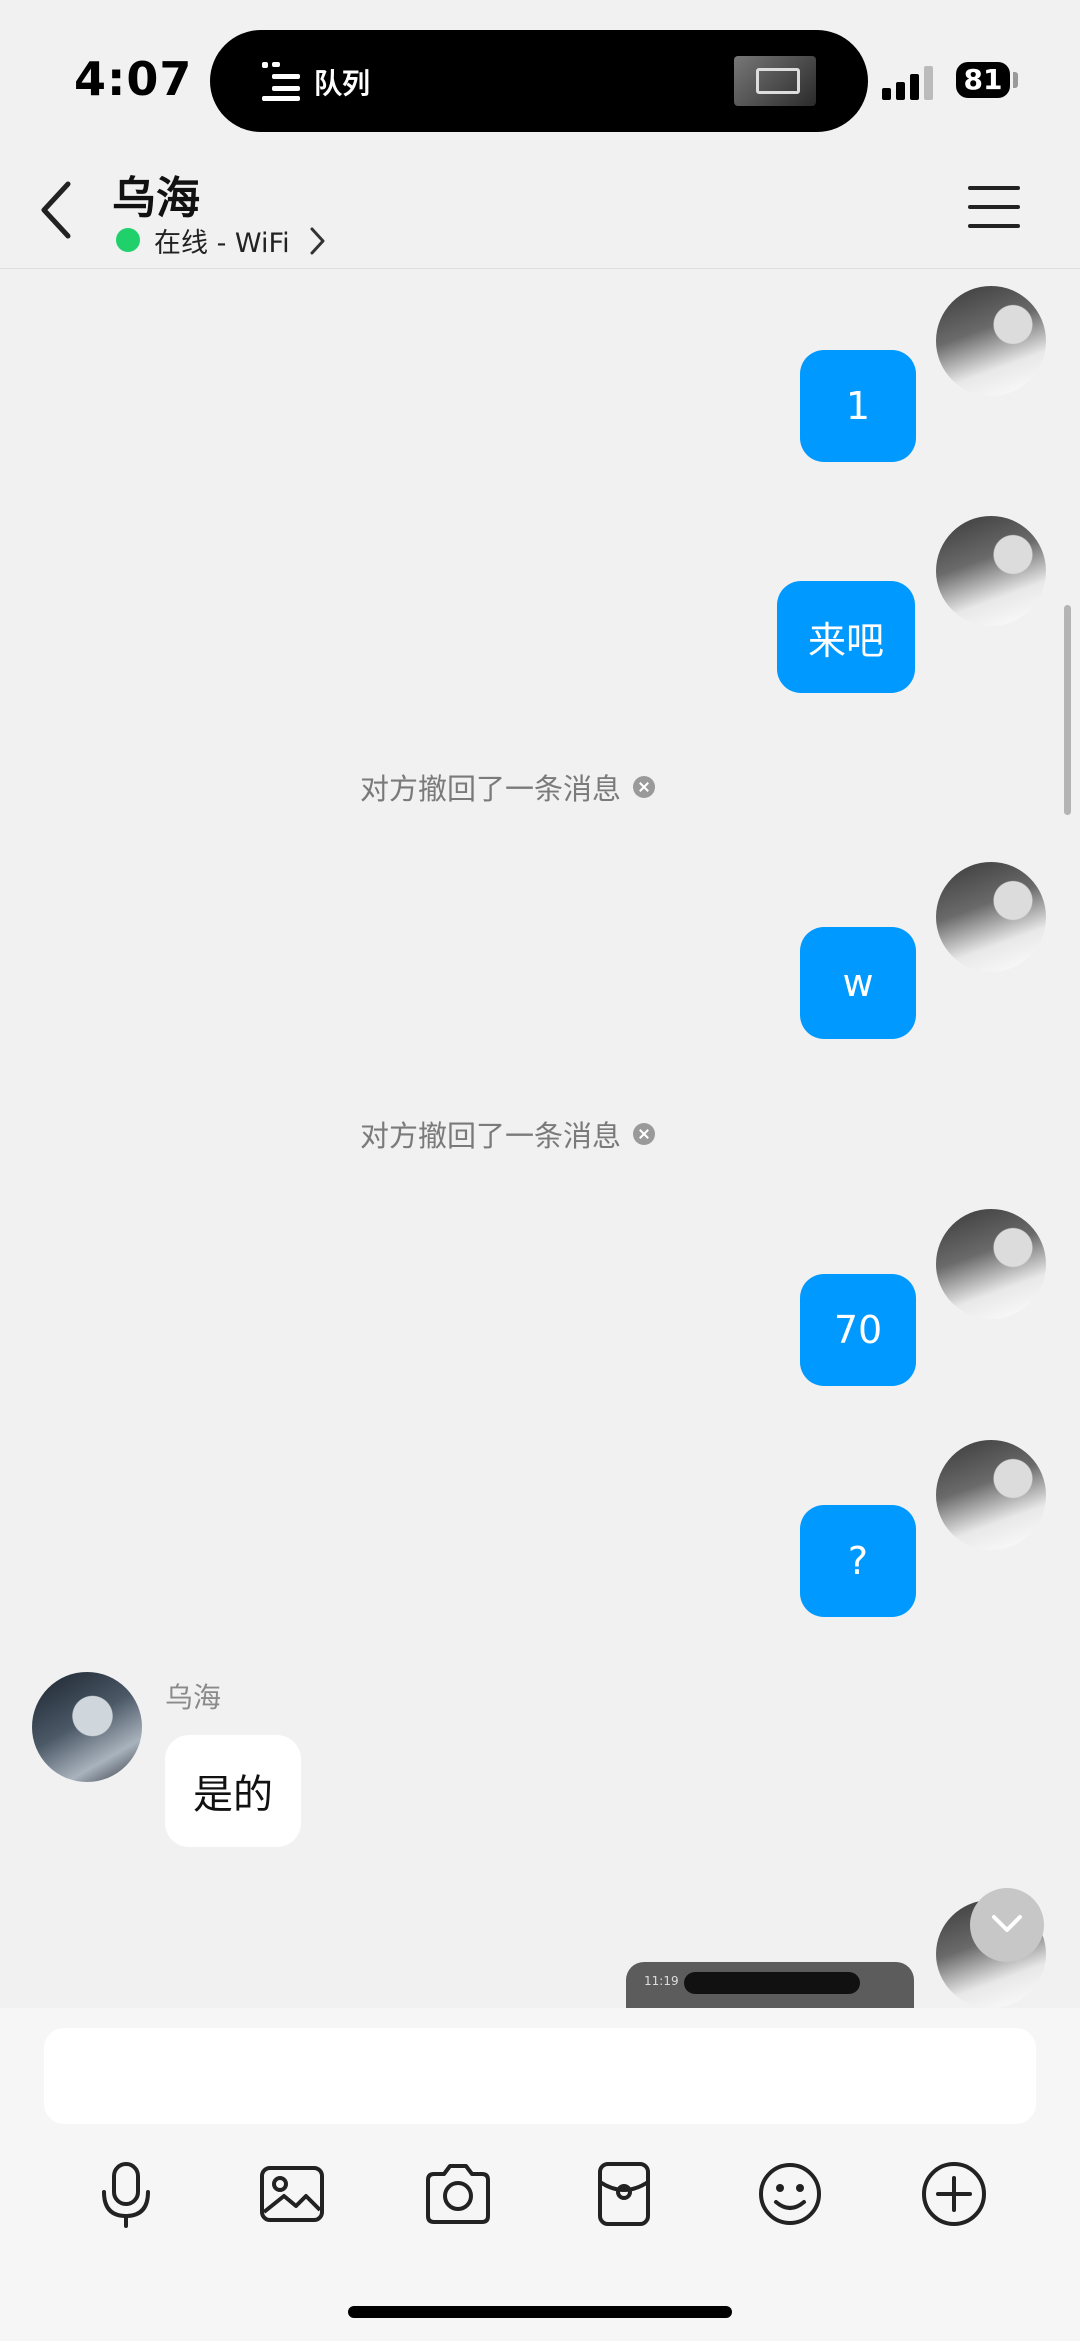  What do you see at coordinates (58, 210) in the screenshot?
I see `back-arrow-icon` at bounding box center [58, 210].